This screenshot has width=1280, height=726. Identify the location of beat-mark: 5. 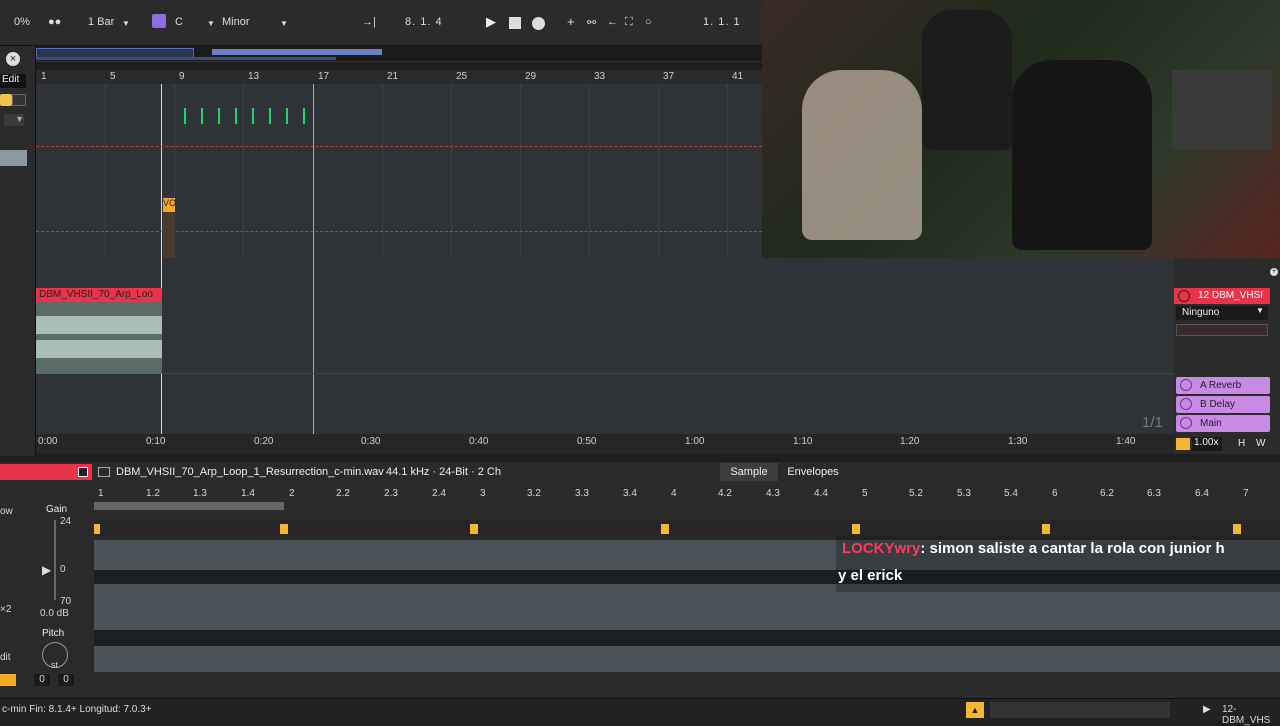
(865, 493).